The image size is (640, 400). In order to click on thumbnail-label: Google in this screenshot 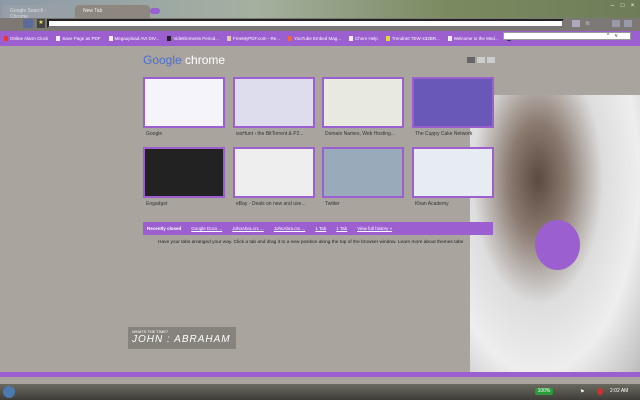, I will do `click(187, 134)`.